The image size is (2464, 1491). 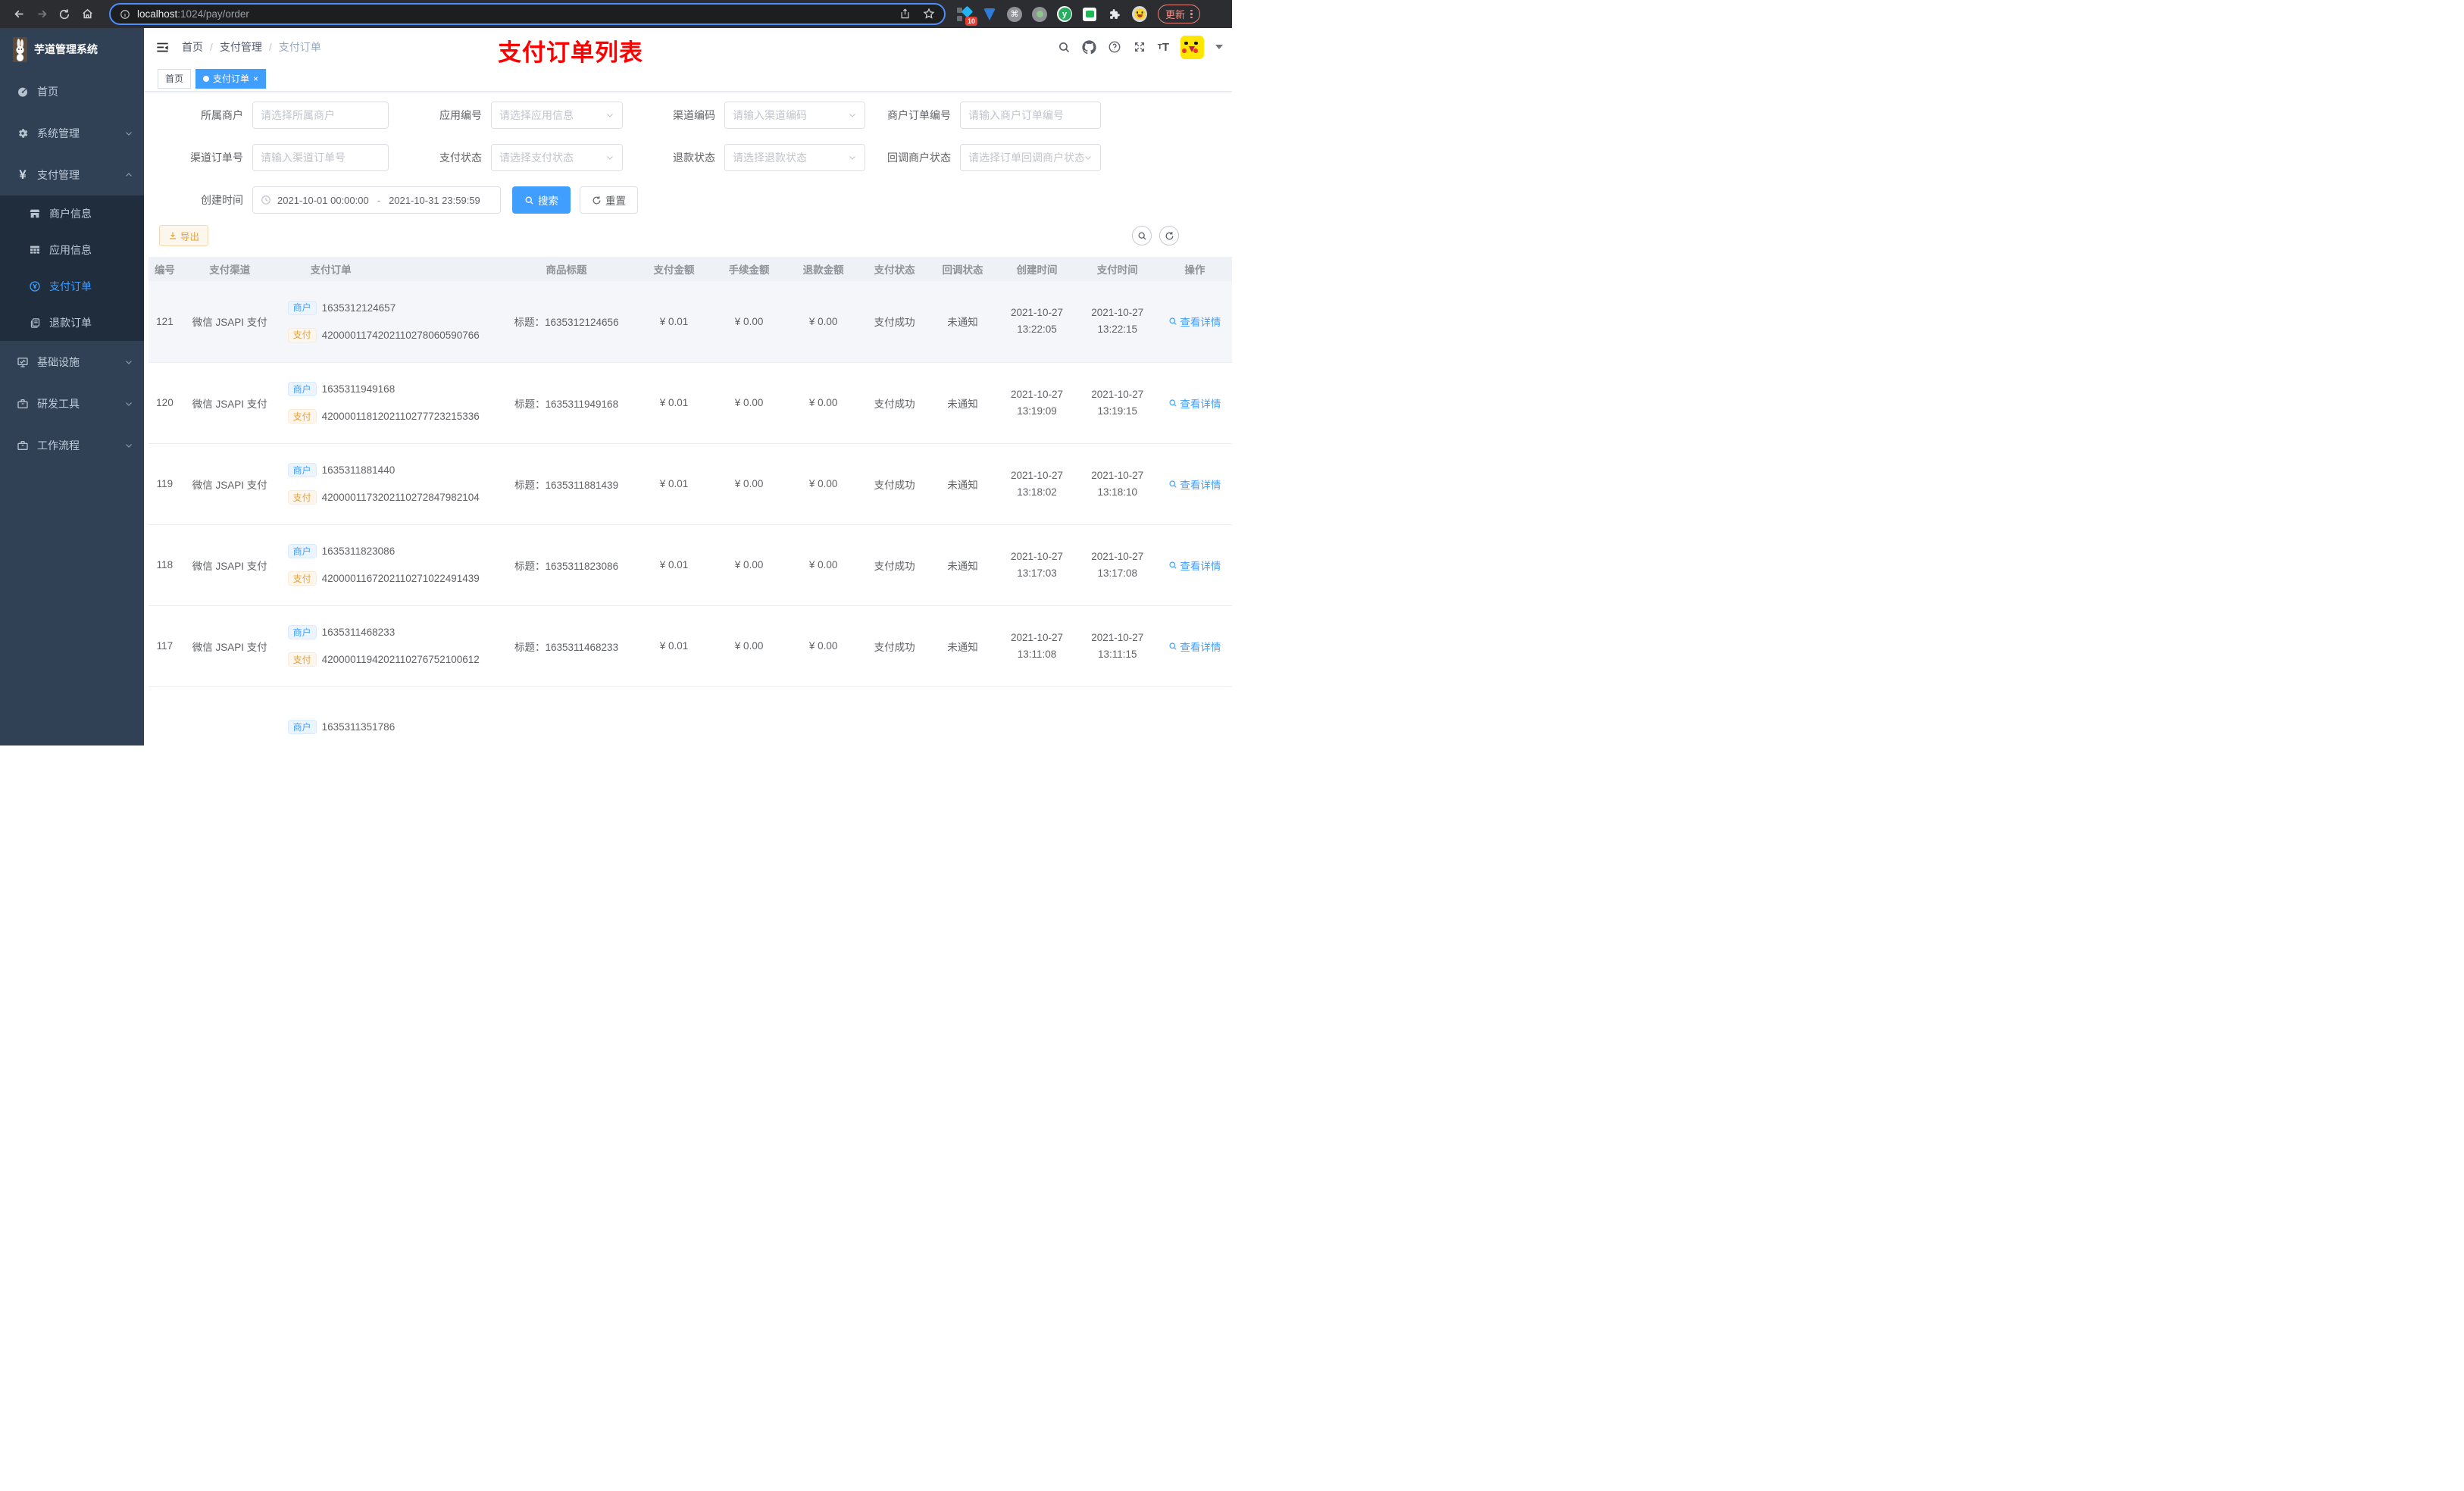 What do you see at coordinates (72, 133) in the screenshot?
I see `sidebar-item-system: 系统管理` at bounding box center [72, 133].